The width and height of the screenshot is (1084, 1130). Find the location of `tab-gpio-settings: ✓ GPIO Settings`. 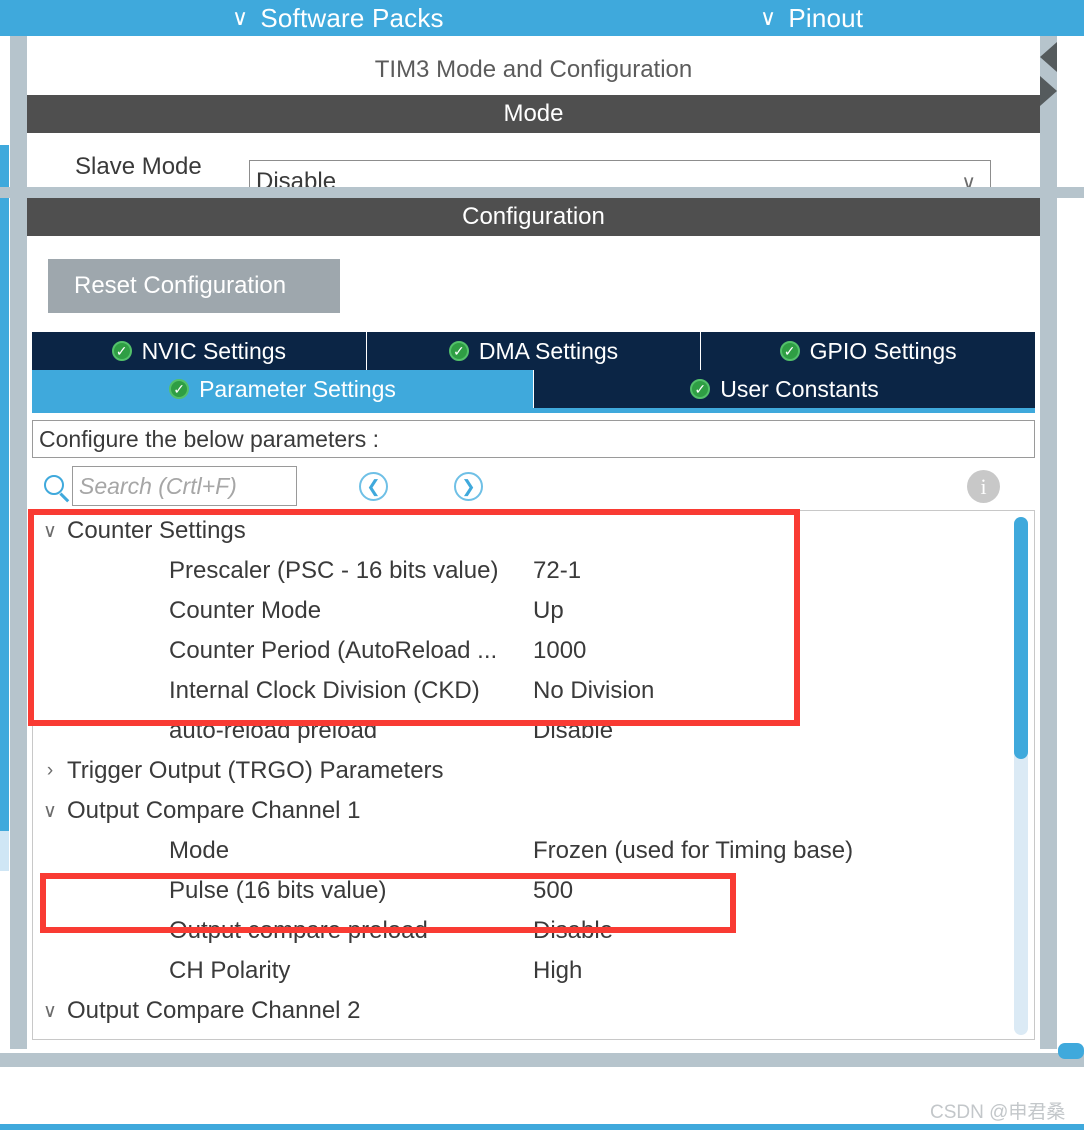

tab-gpio-settings: ✓ GPIO Settings is located at coordinates (868, 351).